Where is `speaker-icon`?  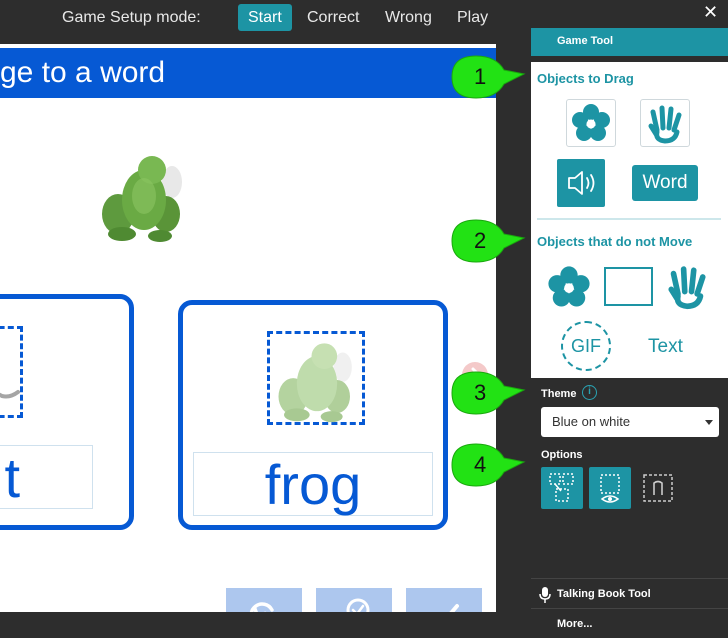
speaker-icon is located at coordinates (581, 183).